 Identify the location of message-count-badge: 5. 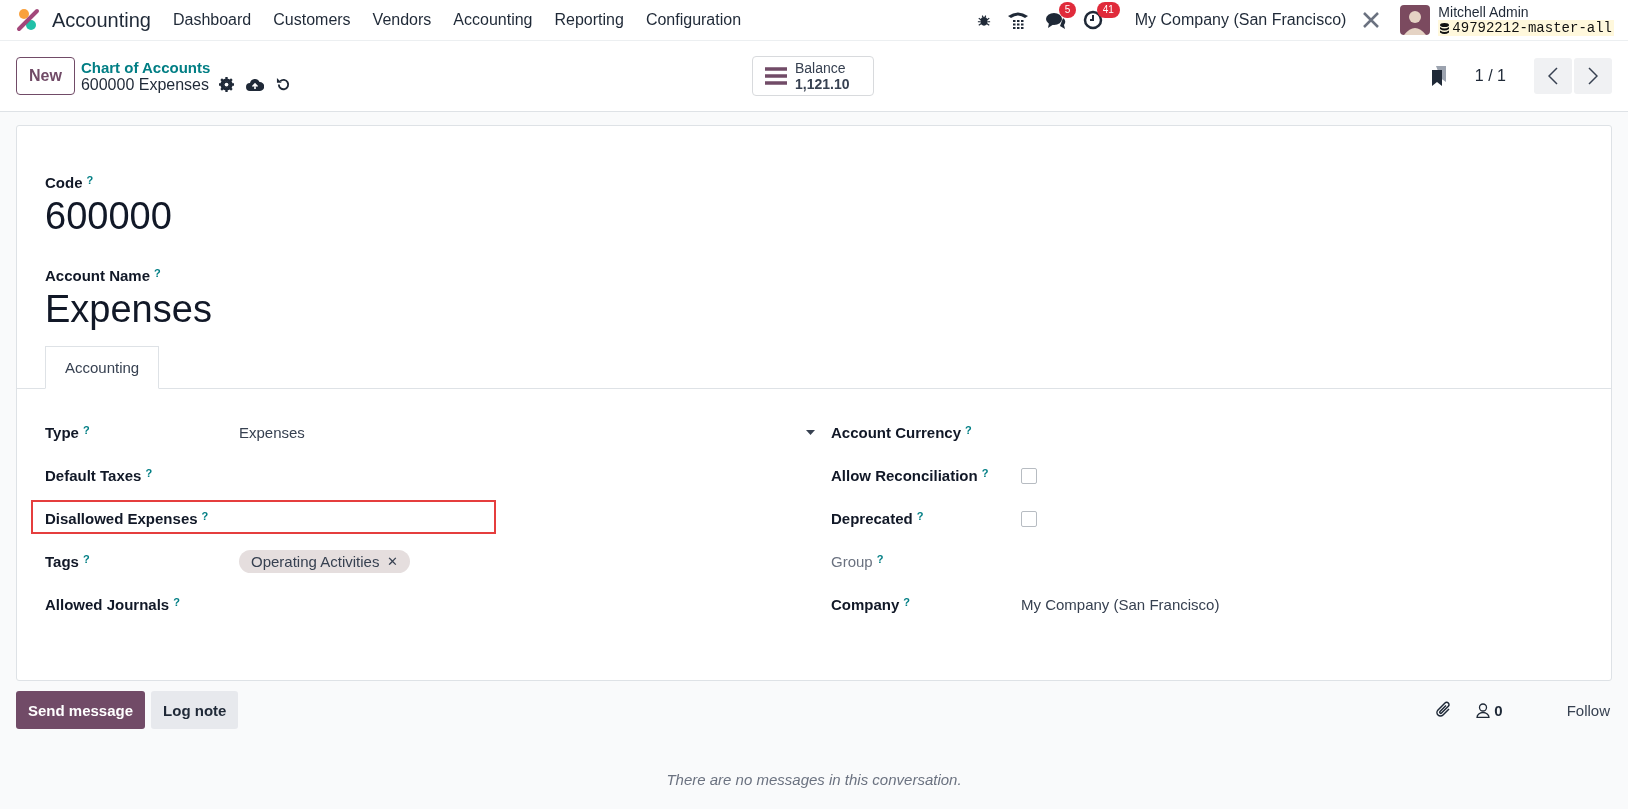
(1067, 10).